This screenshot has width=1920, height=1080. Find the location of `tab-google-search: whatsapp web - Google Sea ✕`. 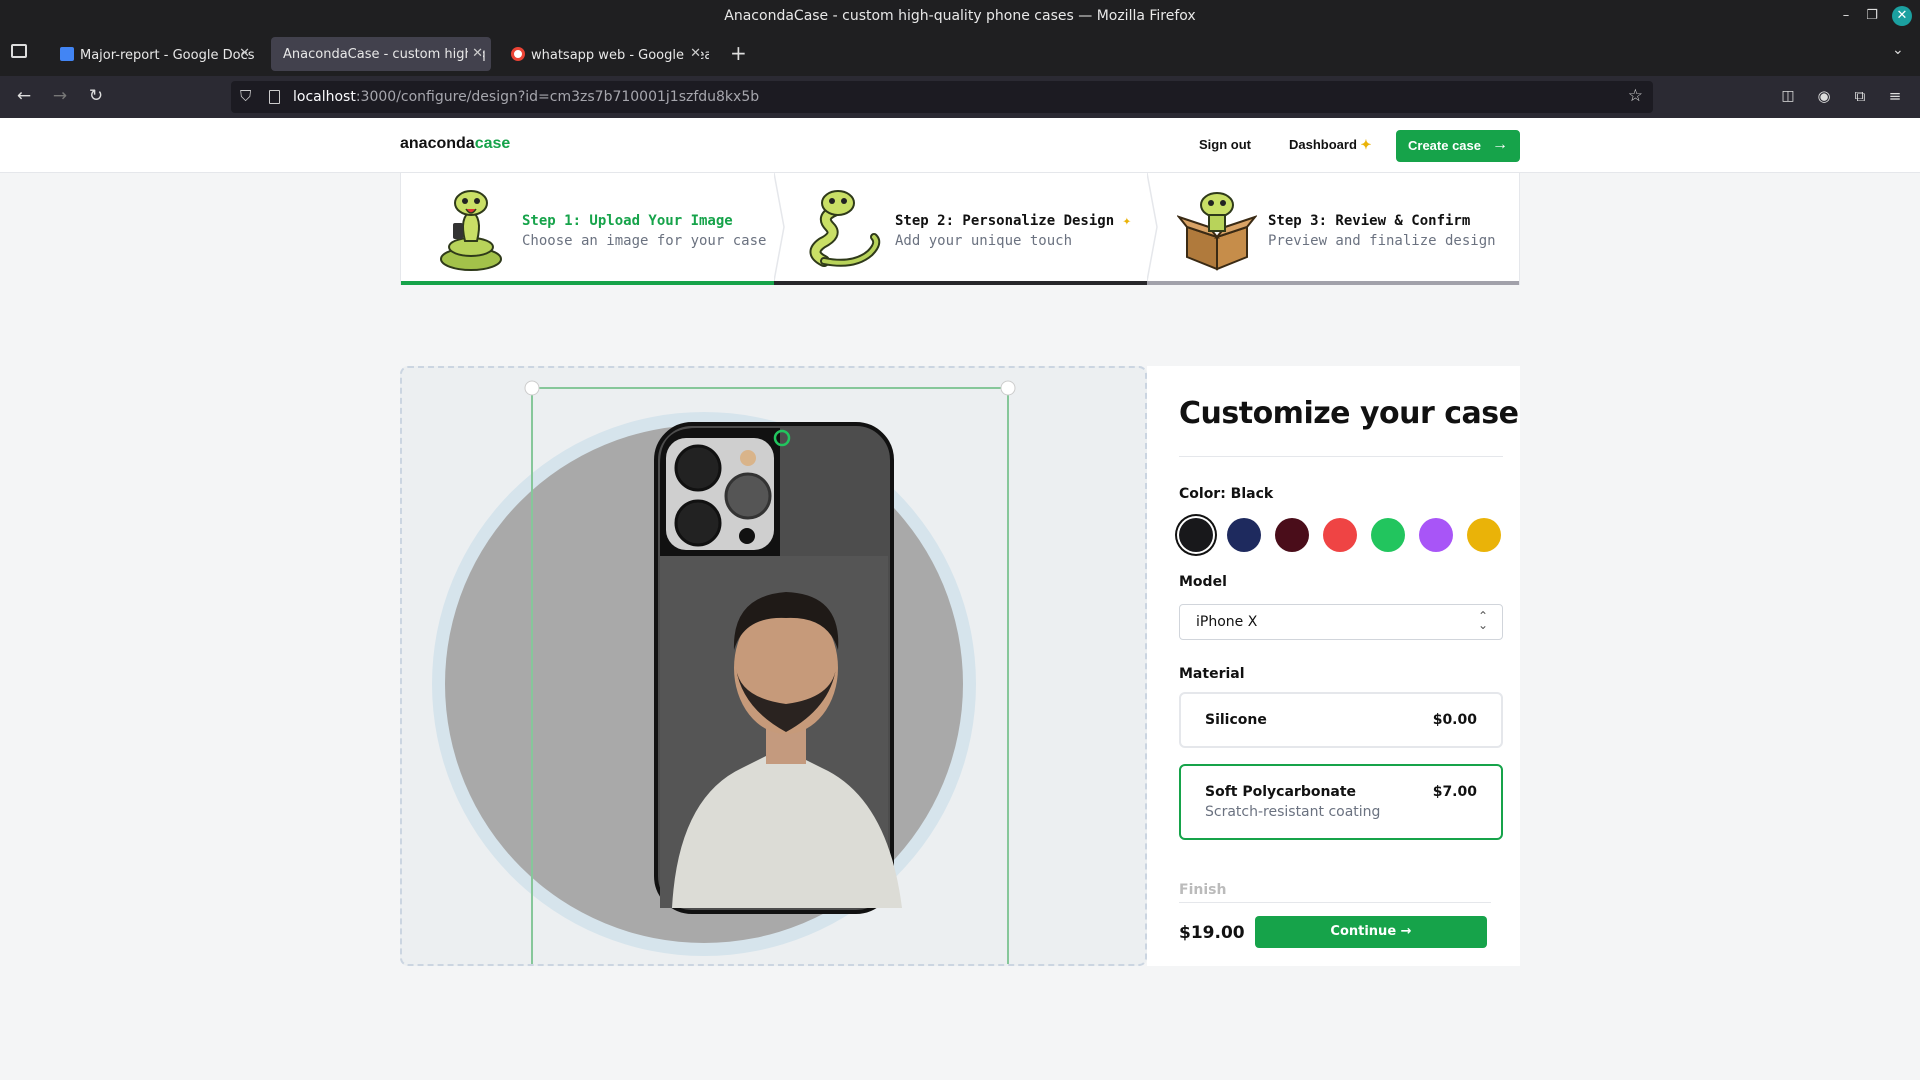

tab-google-search: whatsapp web - Google Sea ✕ is located at coordinates (604, 54).